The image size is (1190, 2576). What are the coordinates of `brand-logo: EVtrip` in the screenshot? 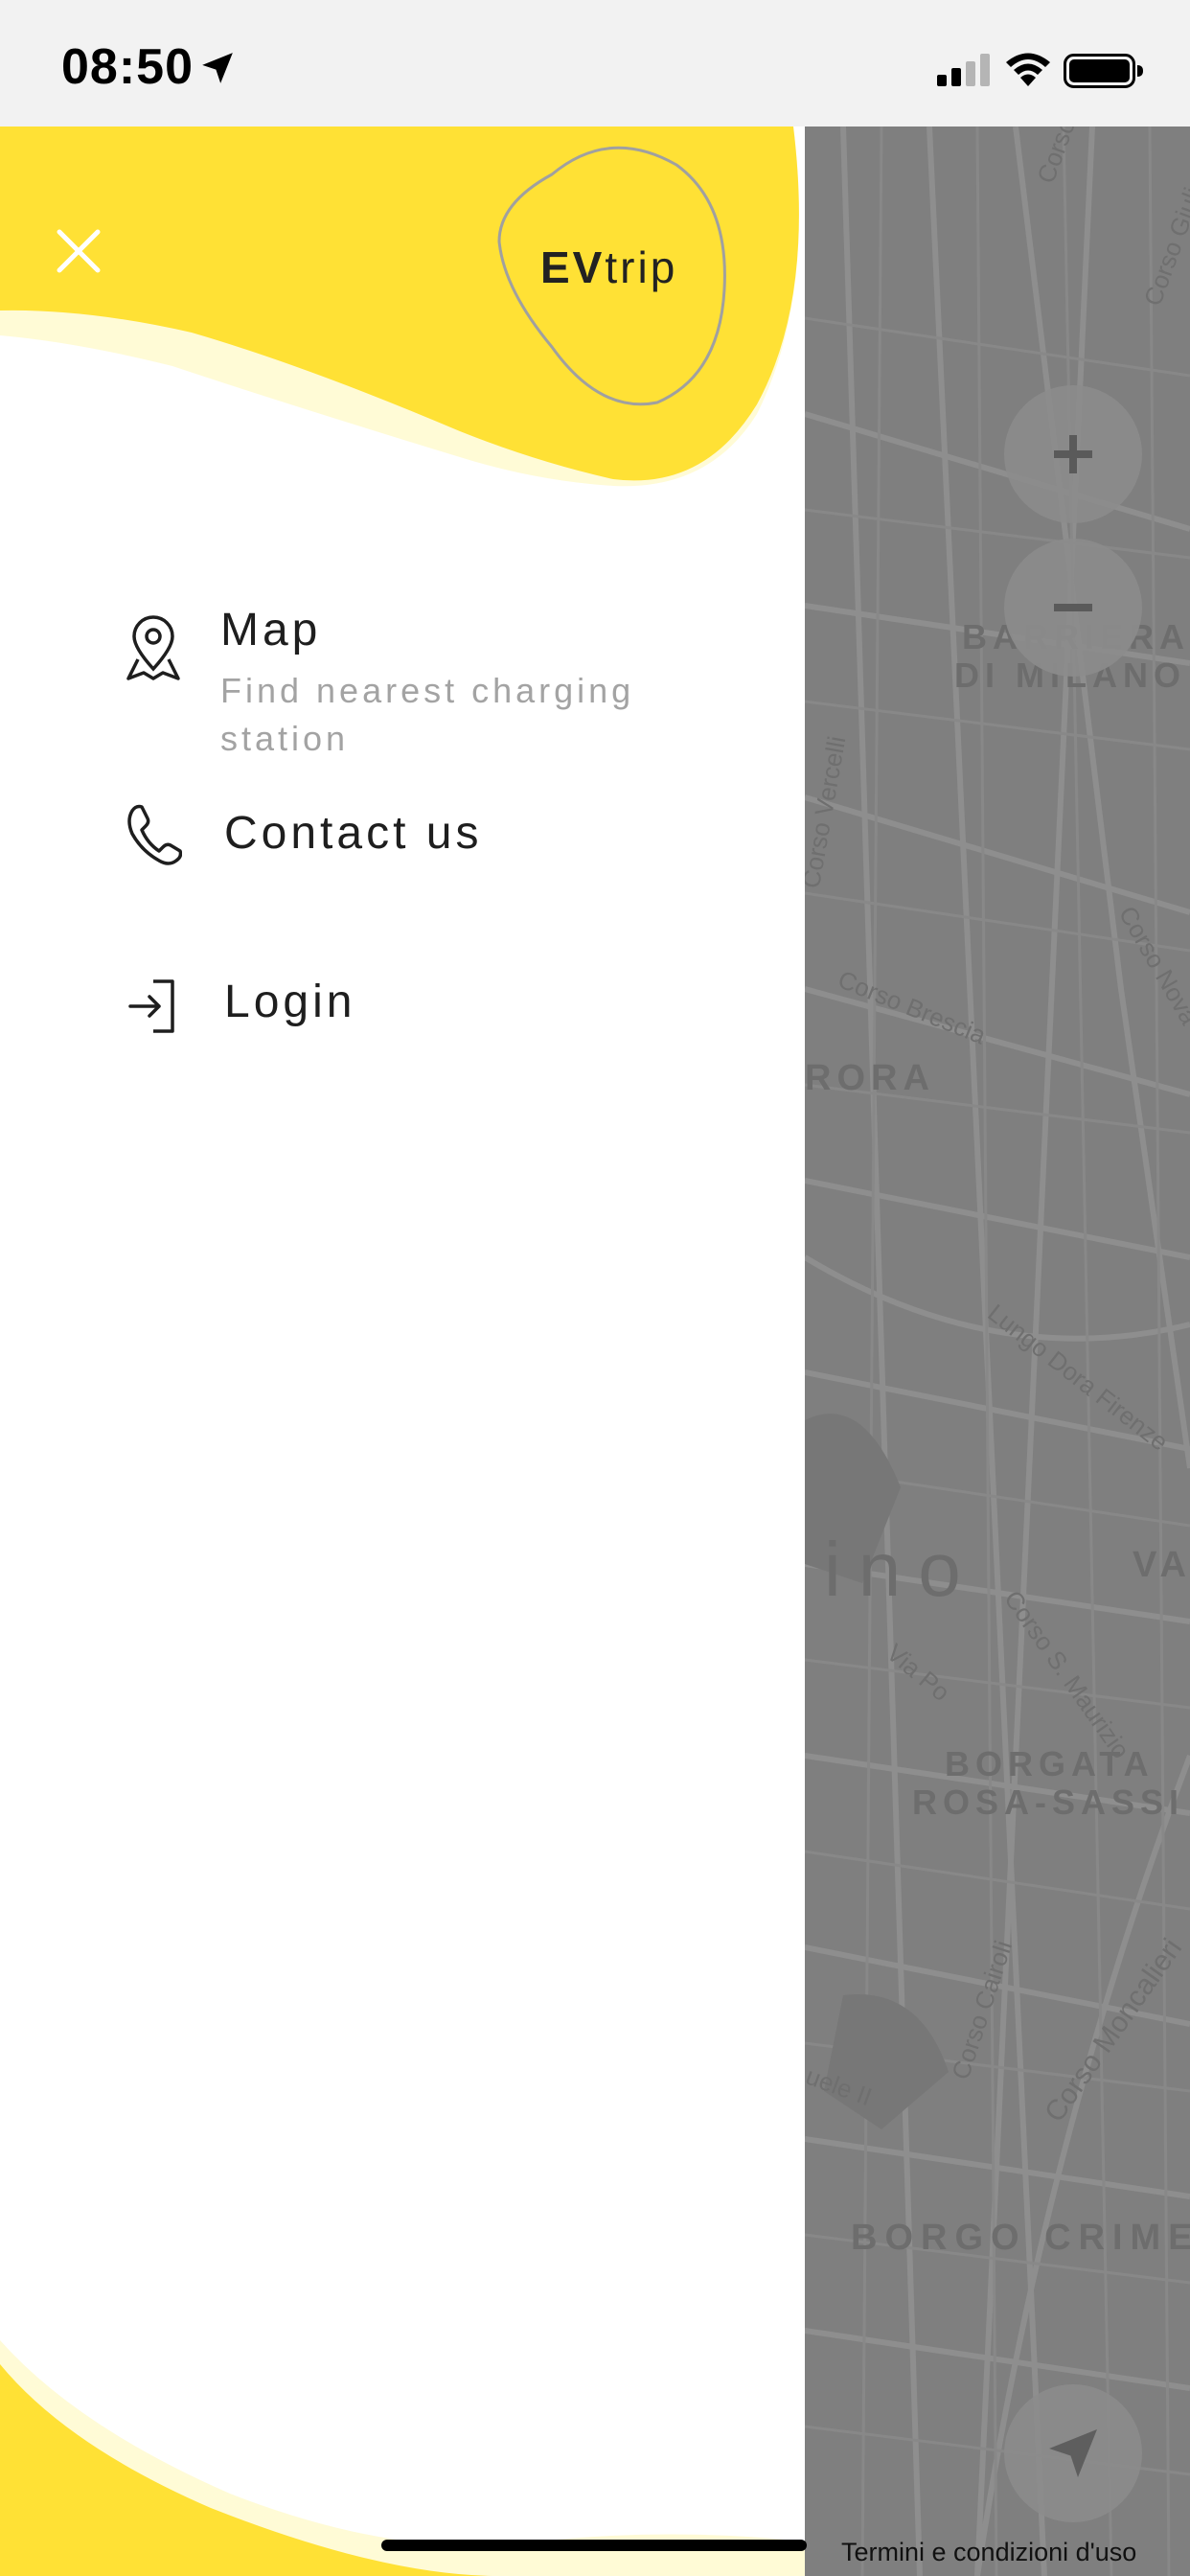 It's located at (608, 267).